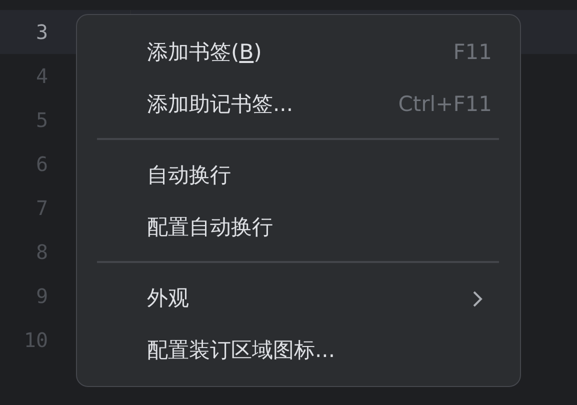 The width and height of the screenshot is (577, 405). I want to click on menu-item: 外观, so click(308, 299).